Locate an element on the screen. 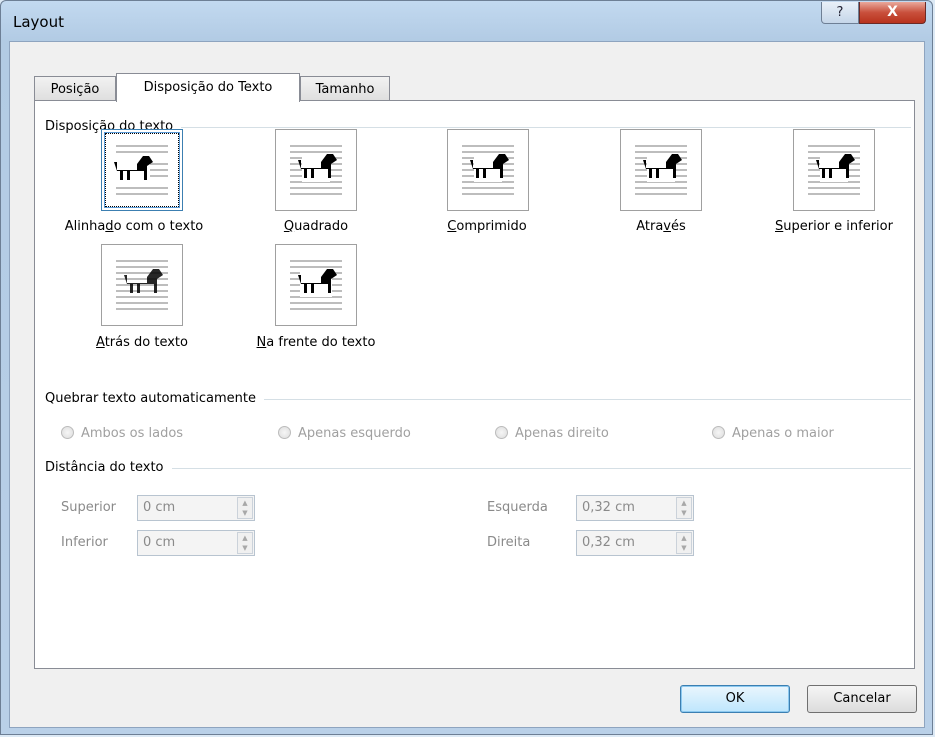 The image size is (935, 737). wrap-option-label: Quadrado is located at coordinates (316, 226).